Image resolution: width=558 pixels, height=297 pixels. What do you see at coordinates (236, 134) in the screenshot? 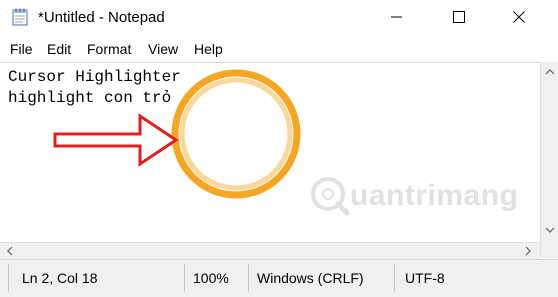
I see `cursor-highlight-circle` at bounding box center [236, 134].